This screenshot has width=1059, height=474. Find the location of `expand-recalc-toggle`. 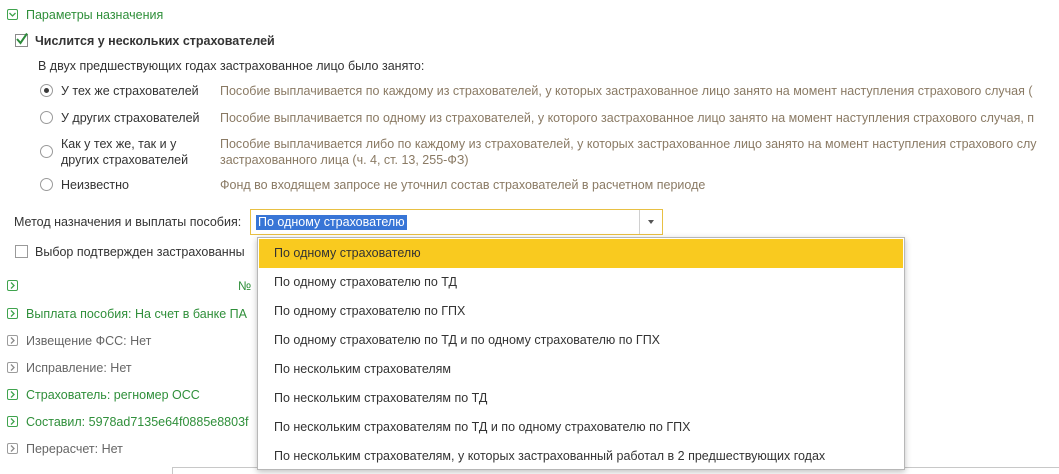

expand-recalc-toggle is located at coordinates (12, 448).